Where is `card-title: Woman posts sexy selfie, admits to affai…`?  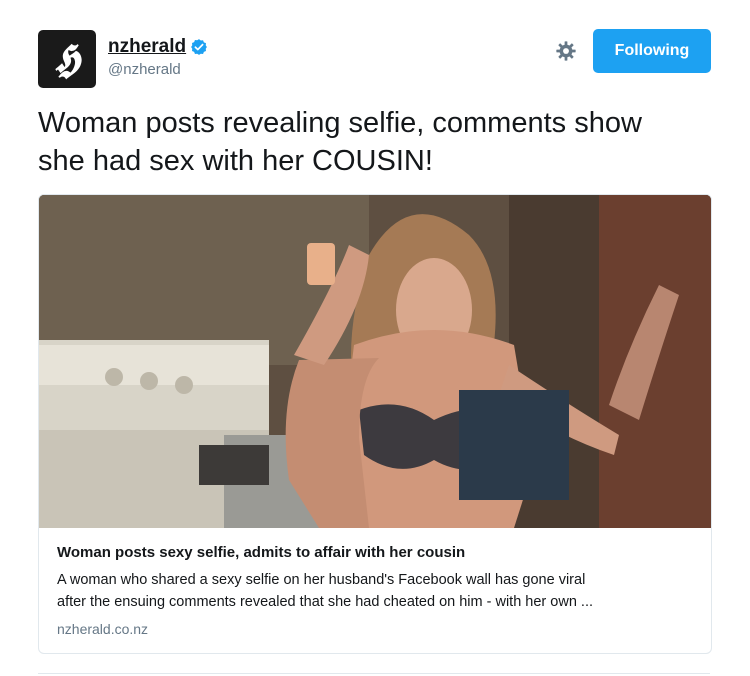
card-title: Woman posts sexy selfie, admits to affai… is located at coordinates (374, 553).